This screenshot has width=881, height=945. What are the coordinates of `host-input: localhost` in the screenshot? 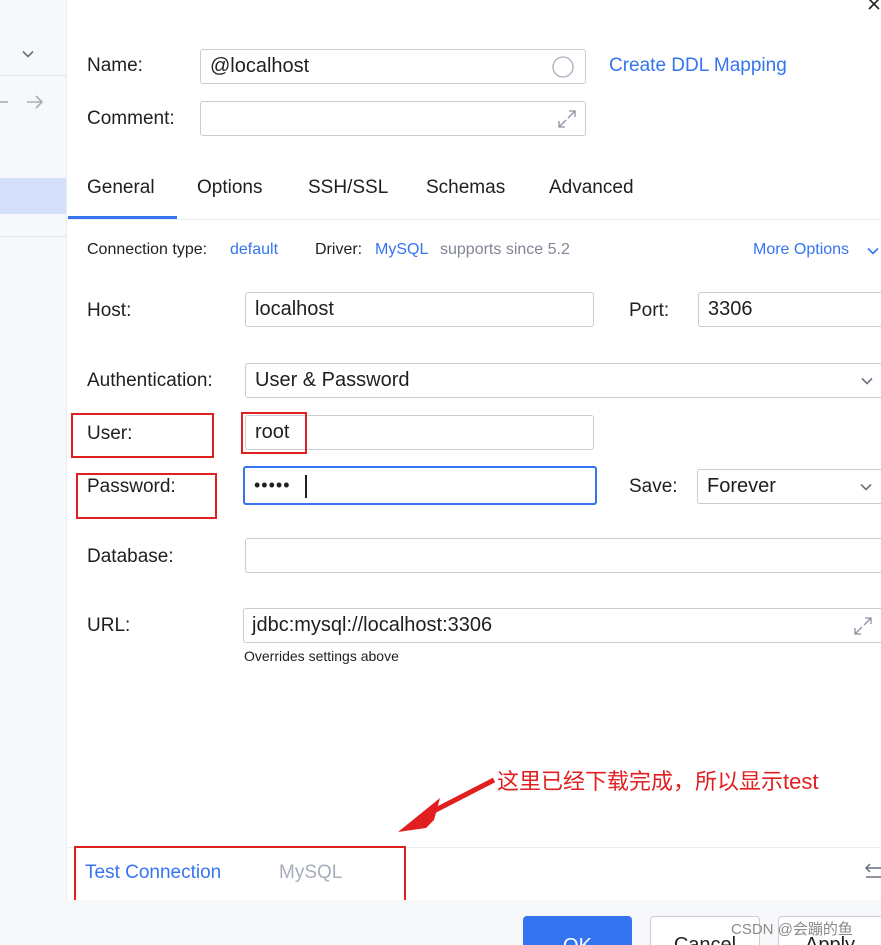 It's located at (419, 309).